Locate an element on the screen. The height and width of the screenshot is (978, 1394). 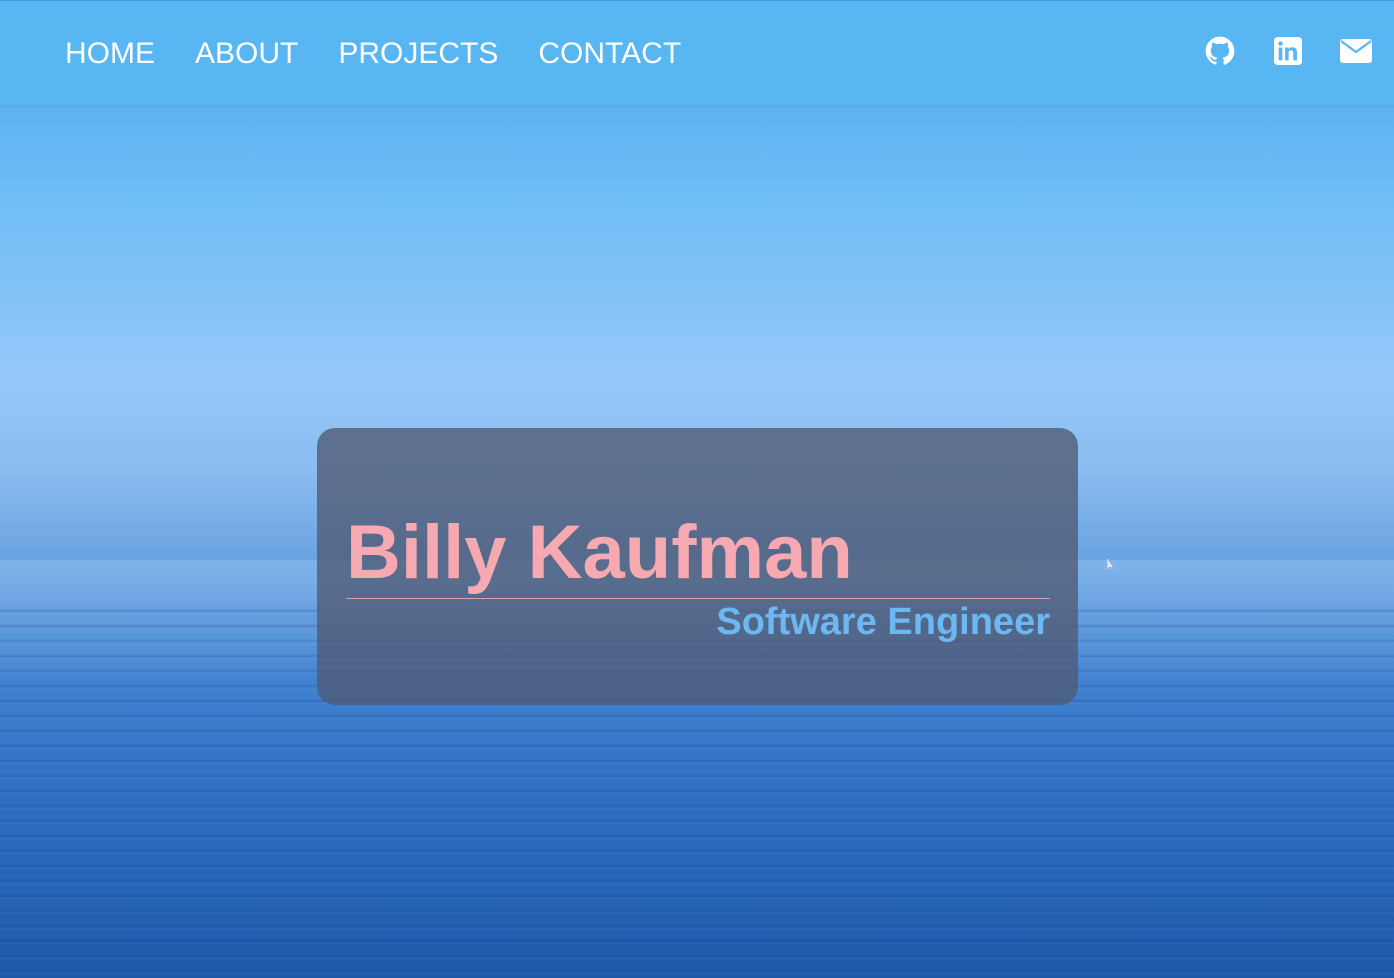
nav-about-link: ABOUT is located at coordinates (246, 54).